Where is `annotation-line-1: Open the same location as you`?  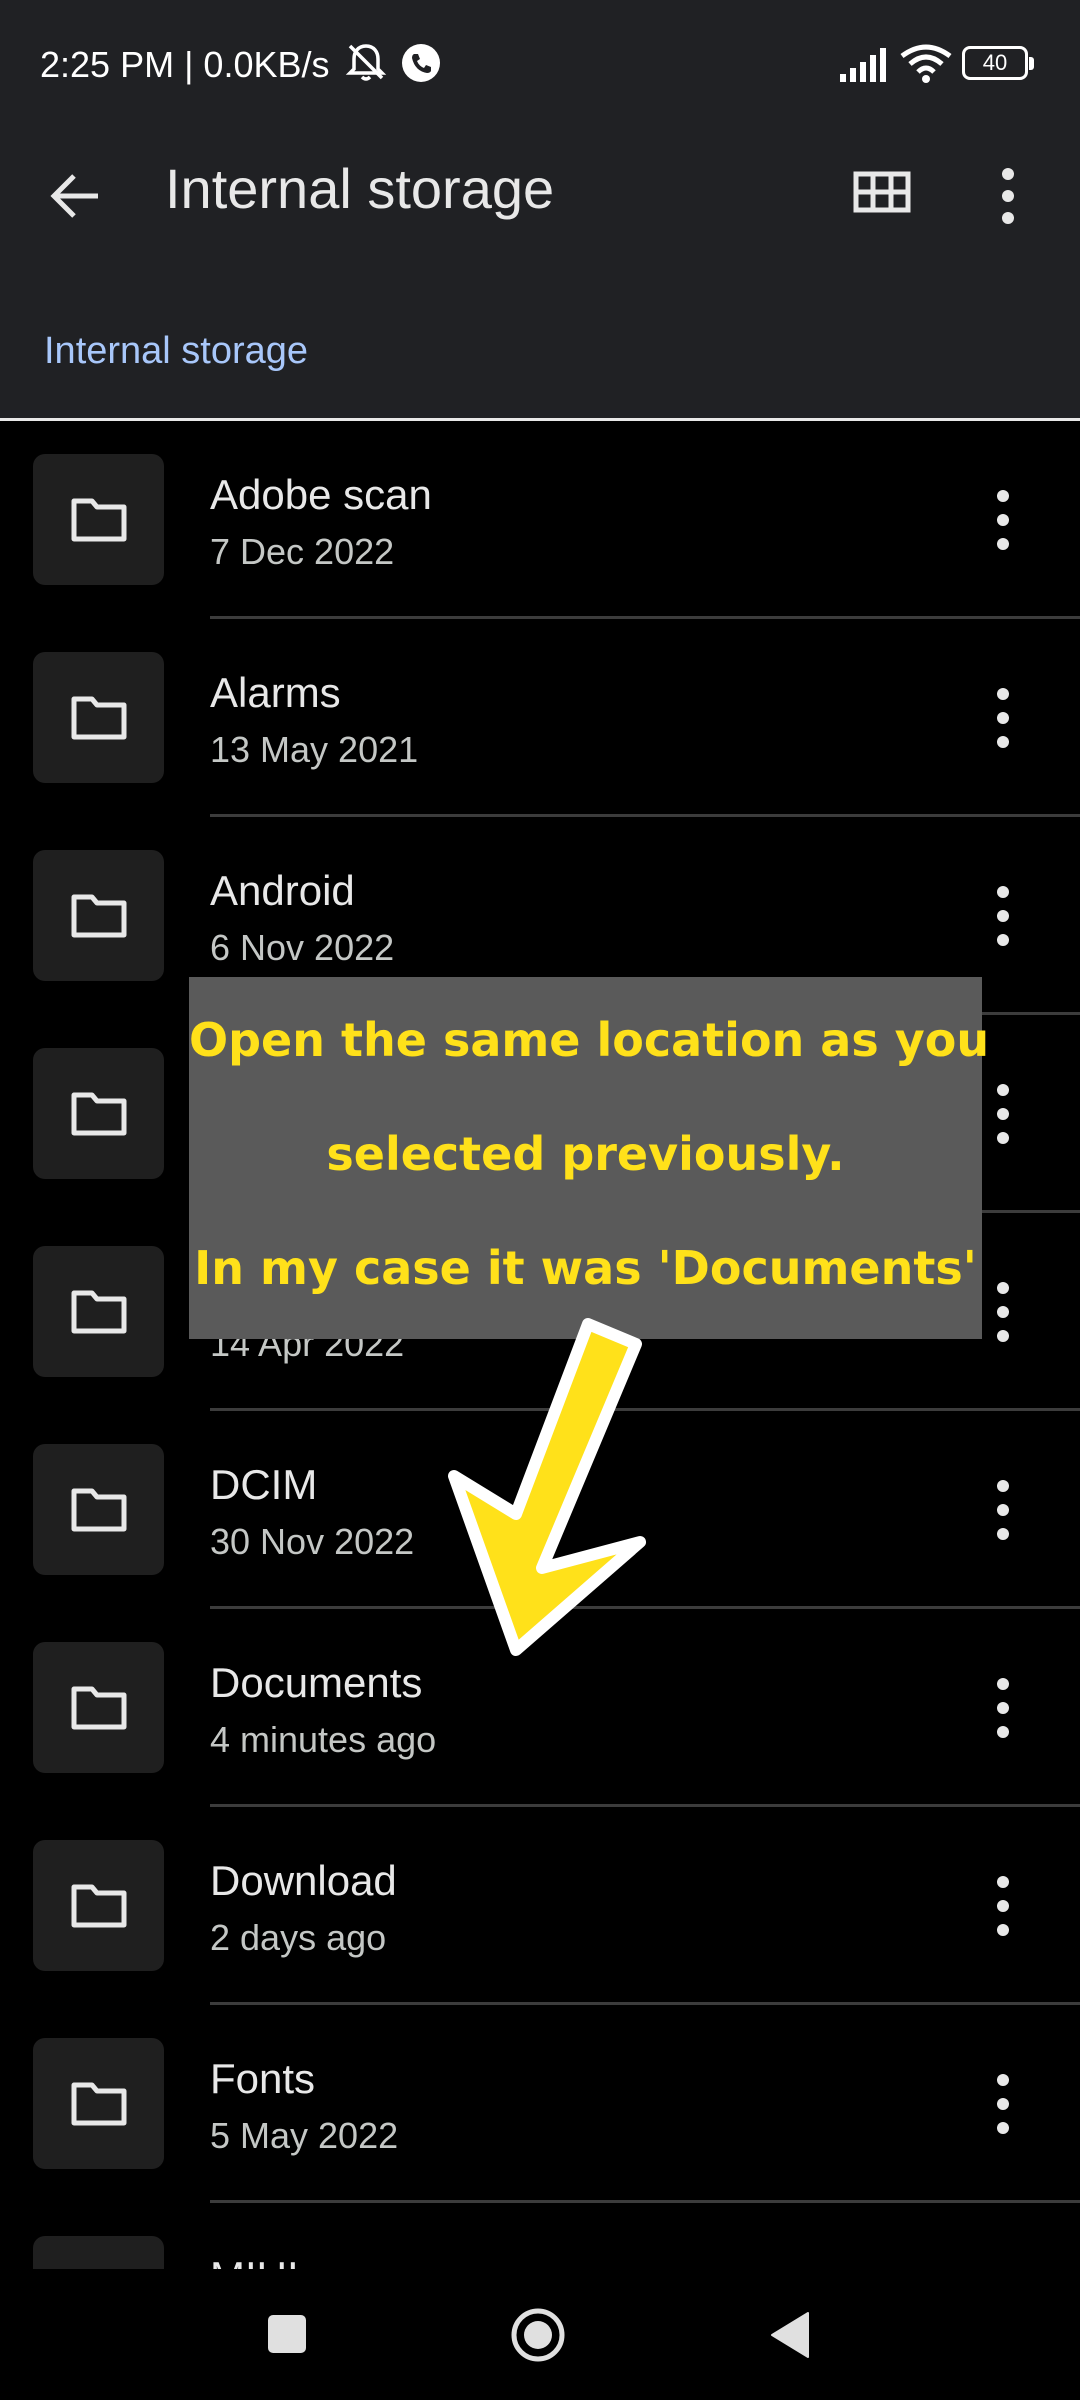
annotation-line-1: Open the same location as you is located at coordinates (589, 1040).